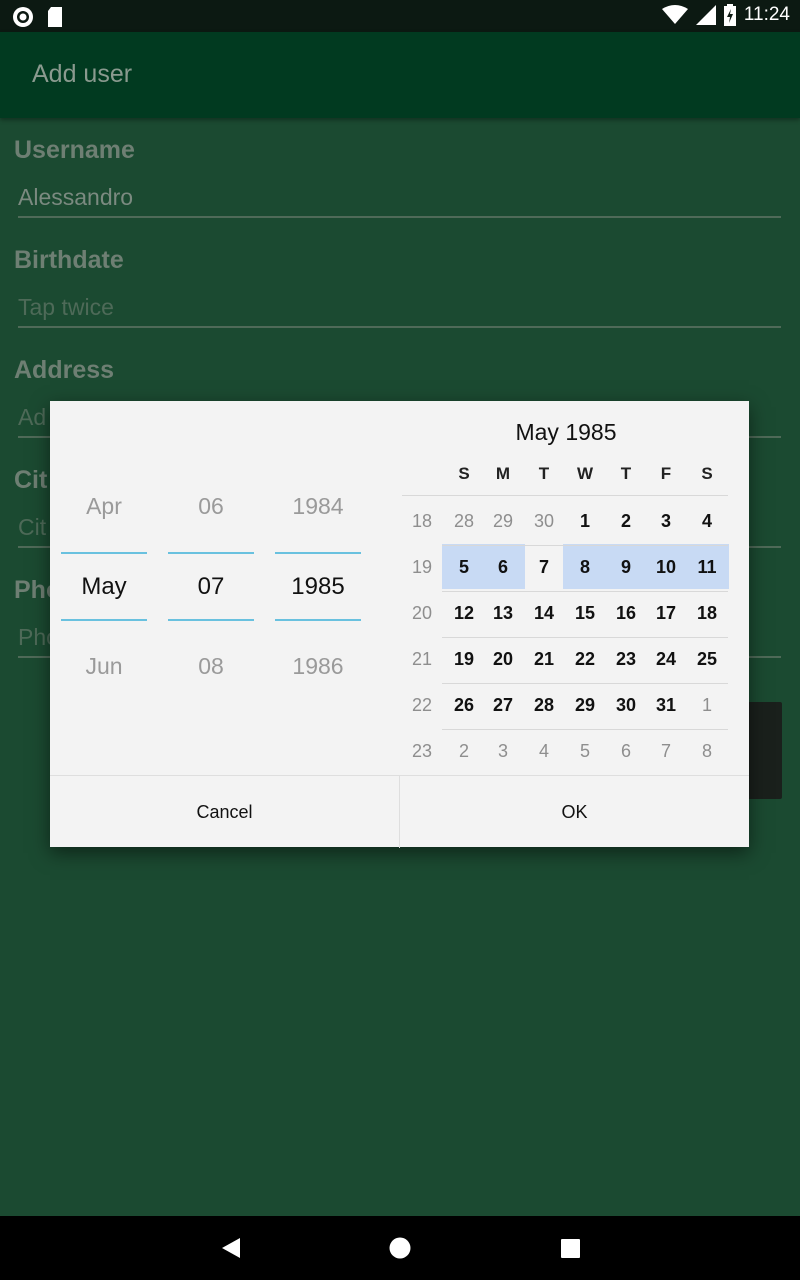  I want to click on username-label: Username, so click(74, 150).